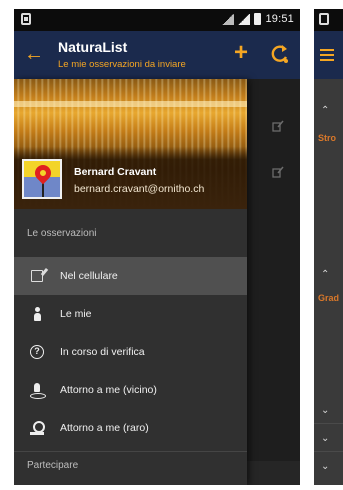 This screenshot has height=490, width=343. Describe the element at coordinates (62, 233) in the screenshot. I see `section-header-observations: Le osservazioni` at that location.